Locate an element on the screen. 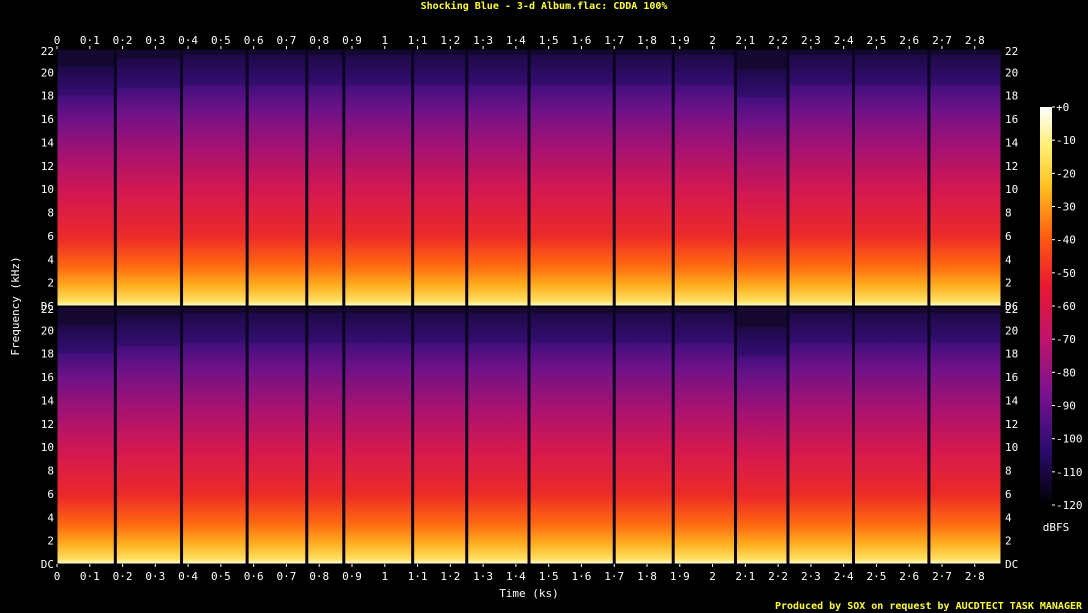 Image resolution: width=1088 pixels, height=613 pixels. y-tick-label-right: 10 is located at coordinates (1011, 447).